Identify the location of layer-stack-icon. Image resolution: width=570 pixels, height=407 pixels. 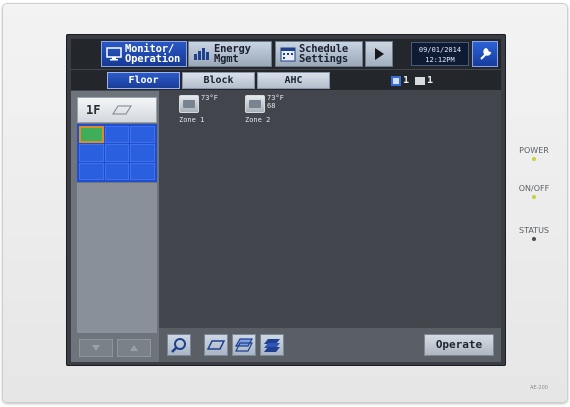
(272, 345).